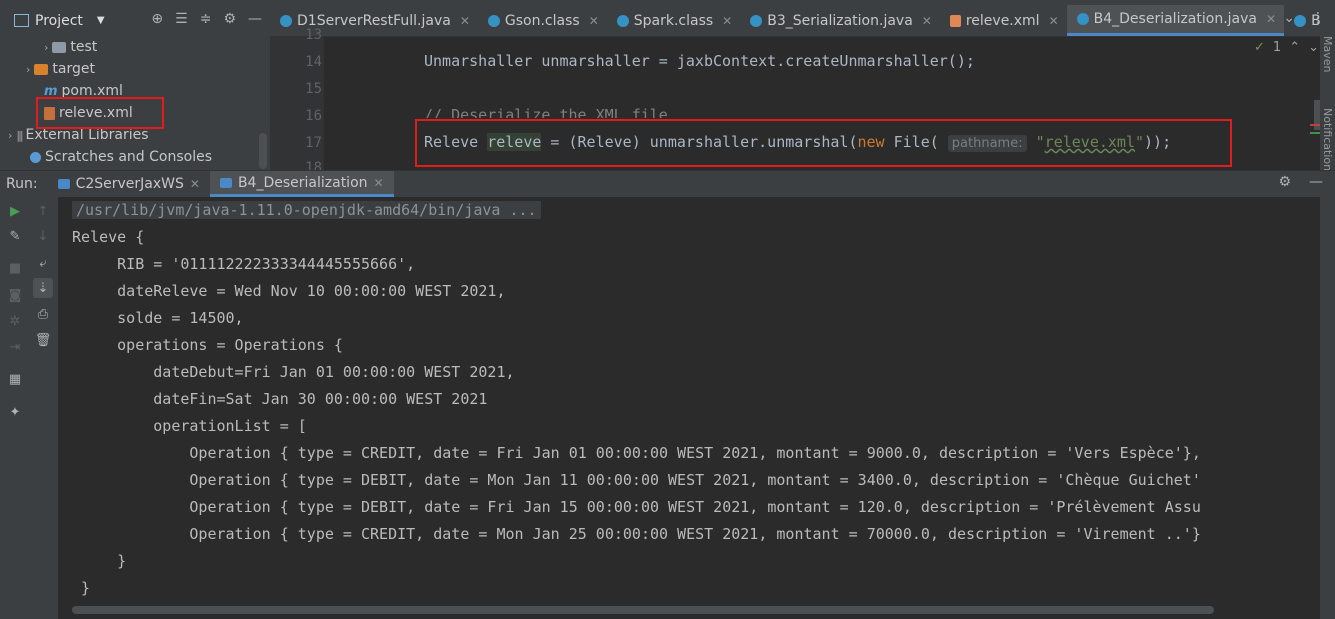 The height and width of the screenshot is (619, 1335). I want to click on tab-label: Spark.class, so click(673, 20).